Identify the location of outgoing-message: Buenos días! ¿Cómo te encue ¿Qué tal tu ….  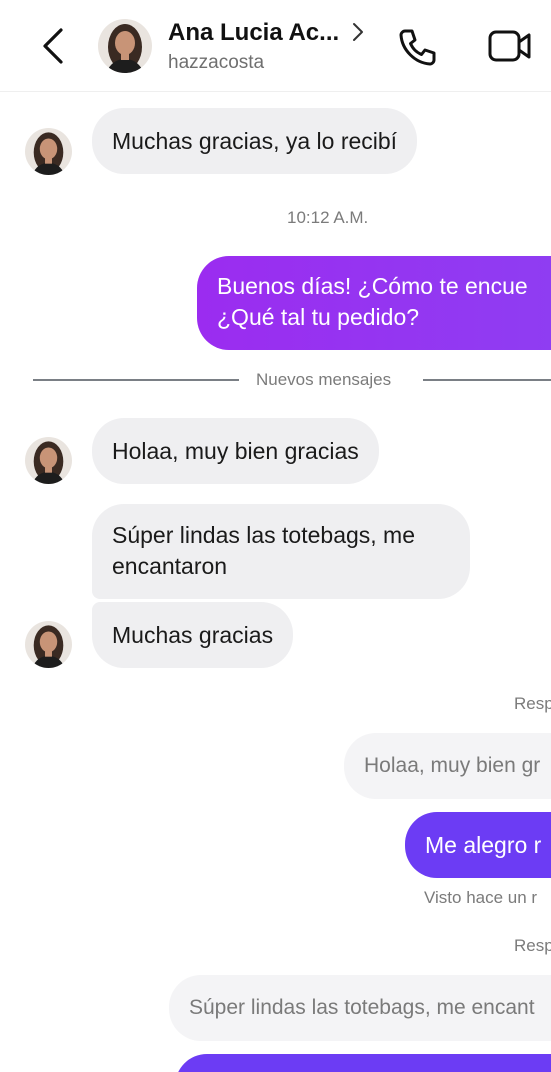
(374, 303).